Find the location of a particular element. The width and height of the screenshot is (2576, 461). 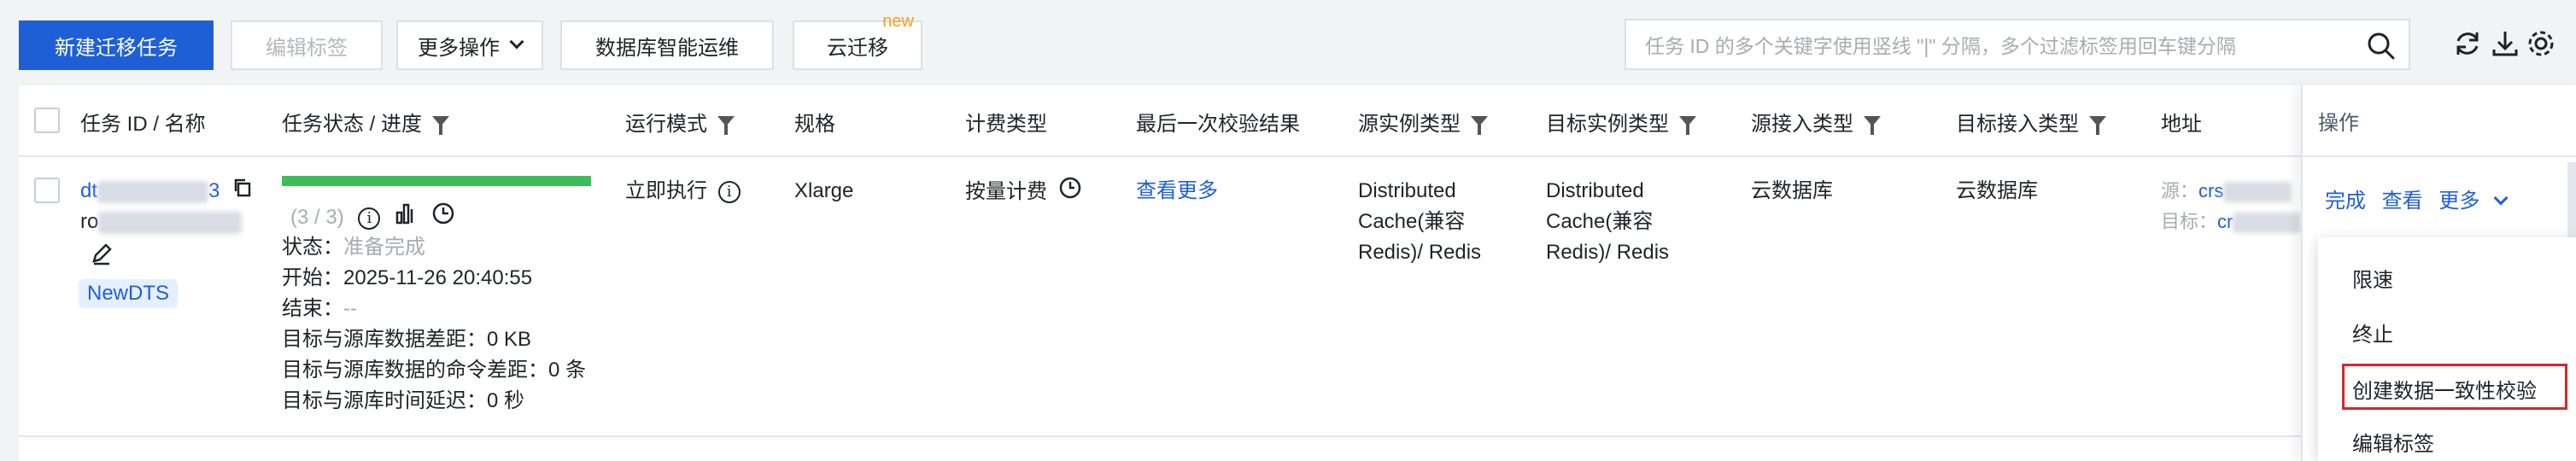

task-id: dt 3 is located at coordinates (166, 191).